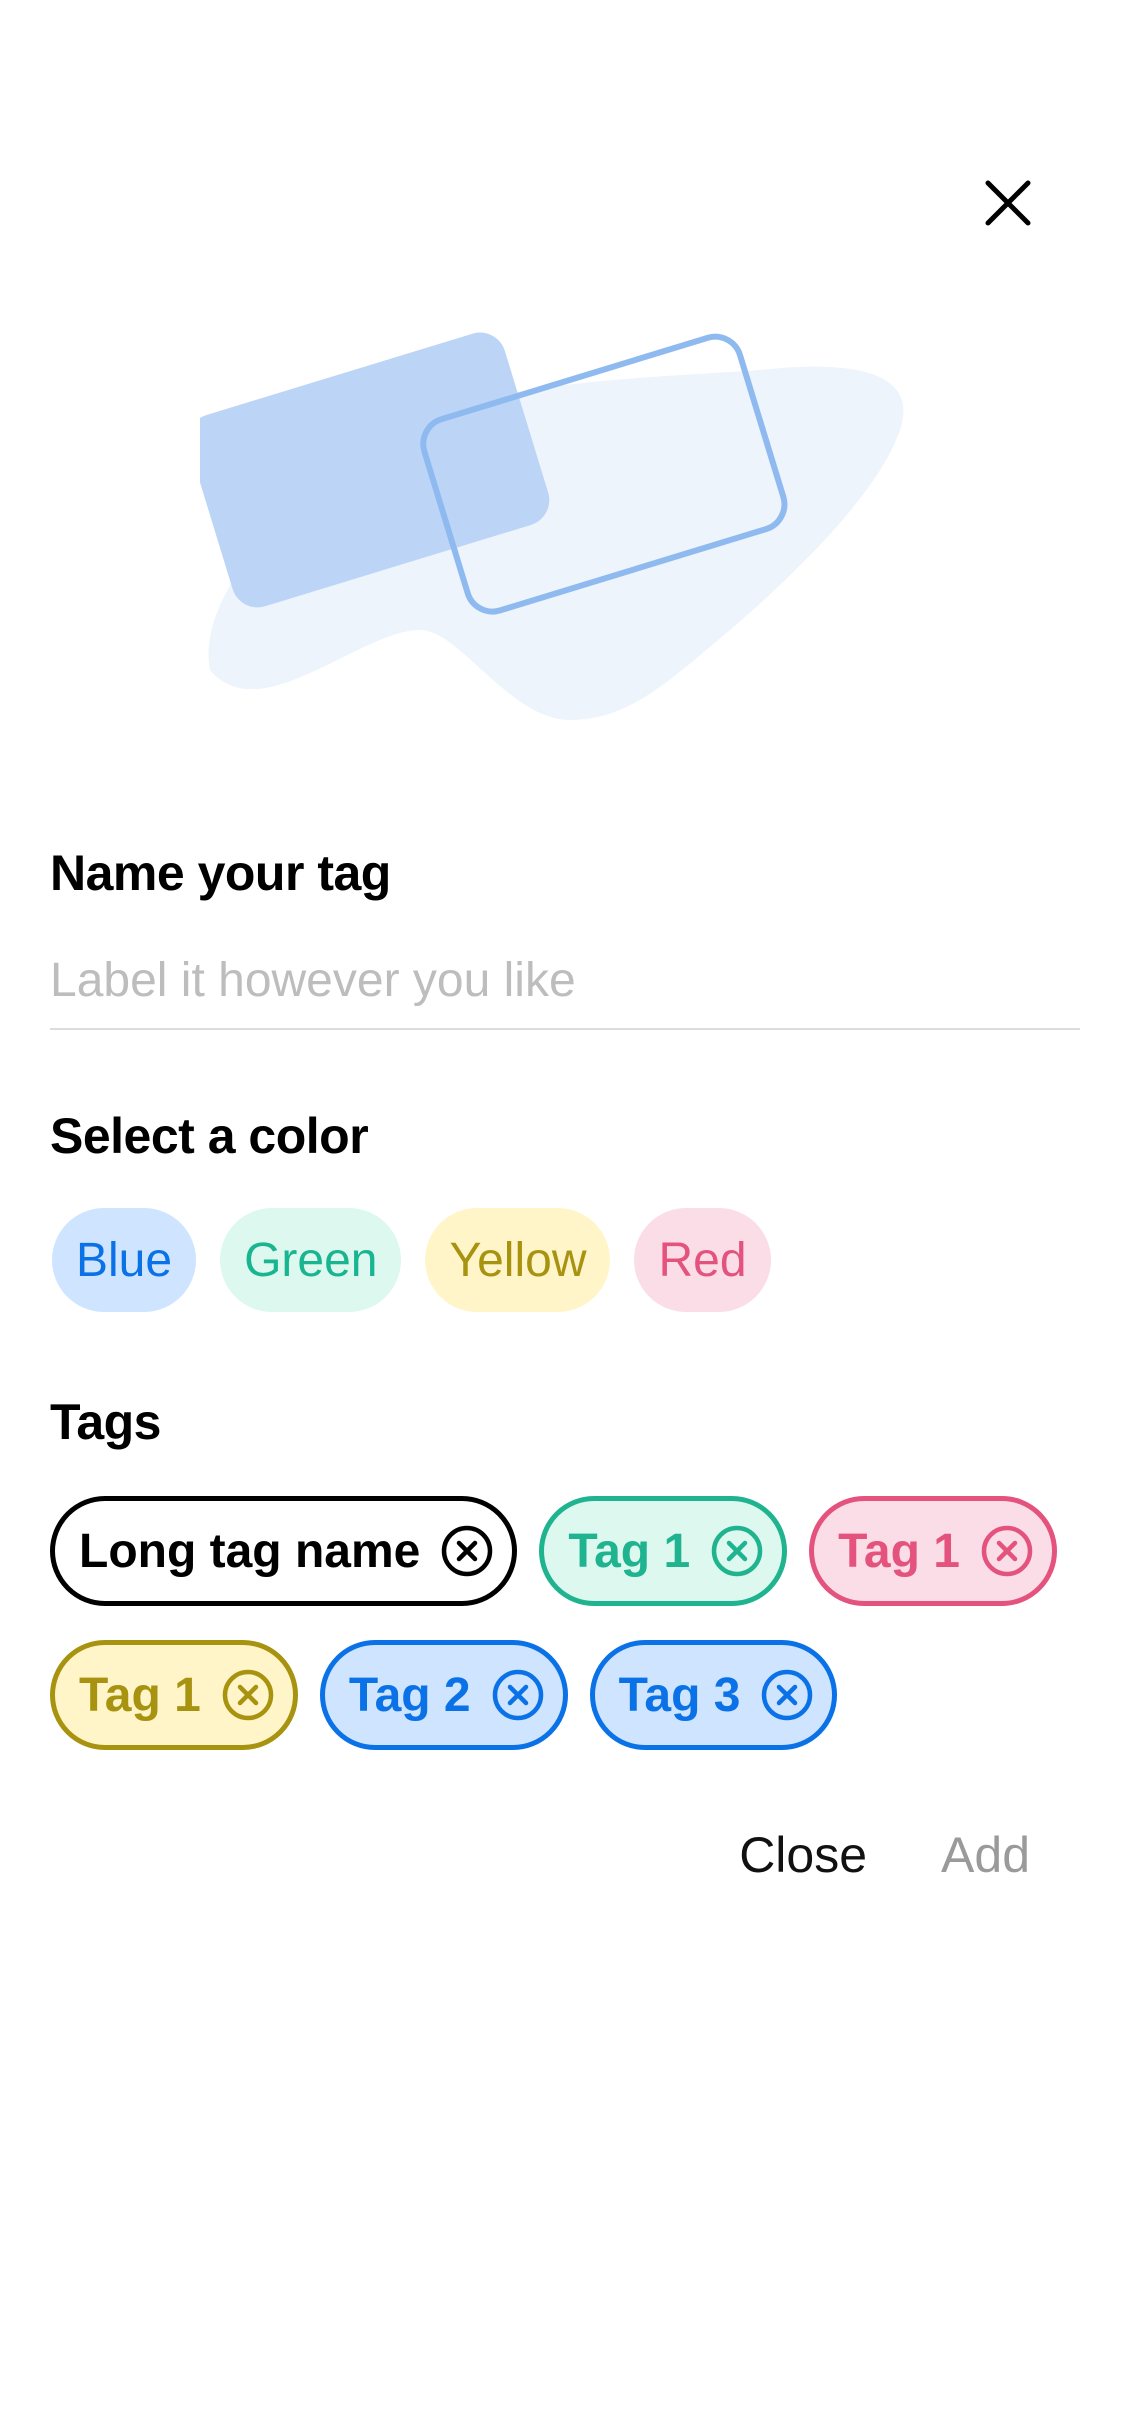 The image size is (1125, 2436). What do you see at coordinates (1008, 203) in the screenshot?
I see `close-icon` at bounding box center [1008, 203].